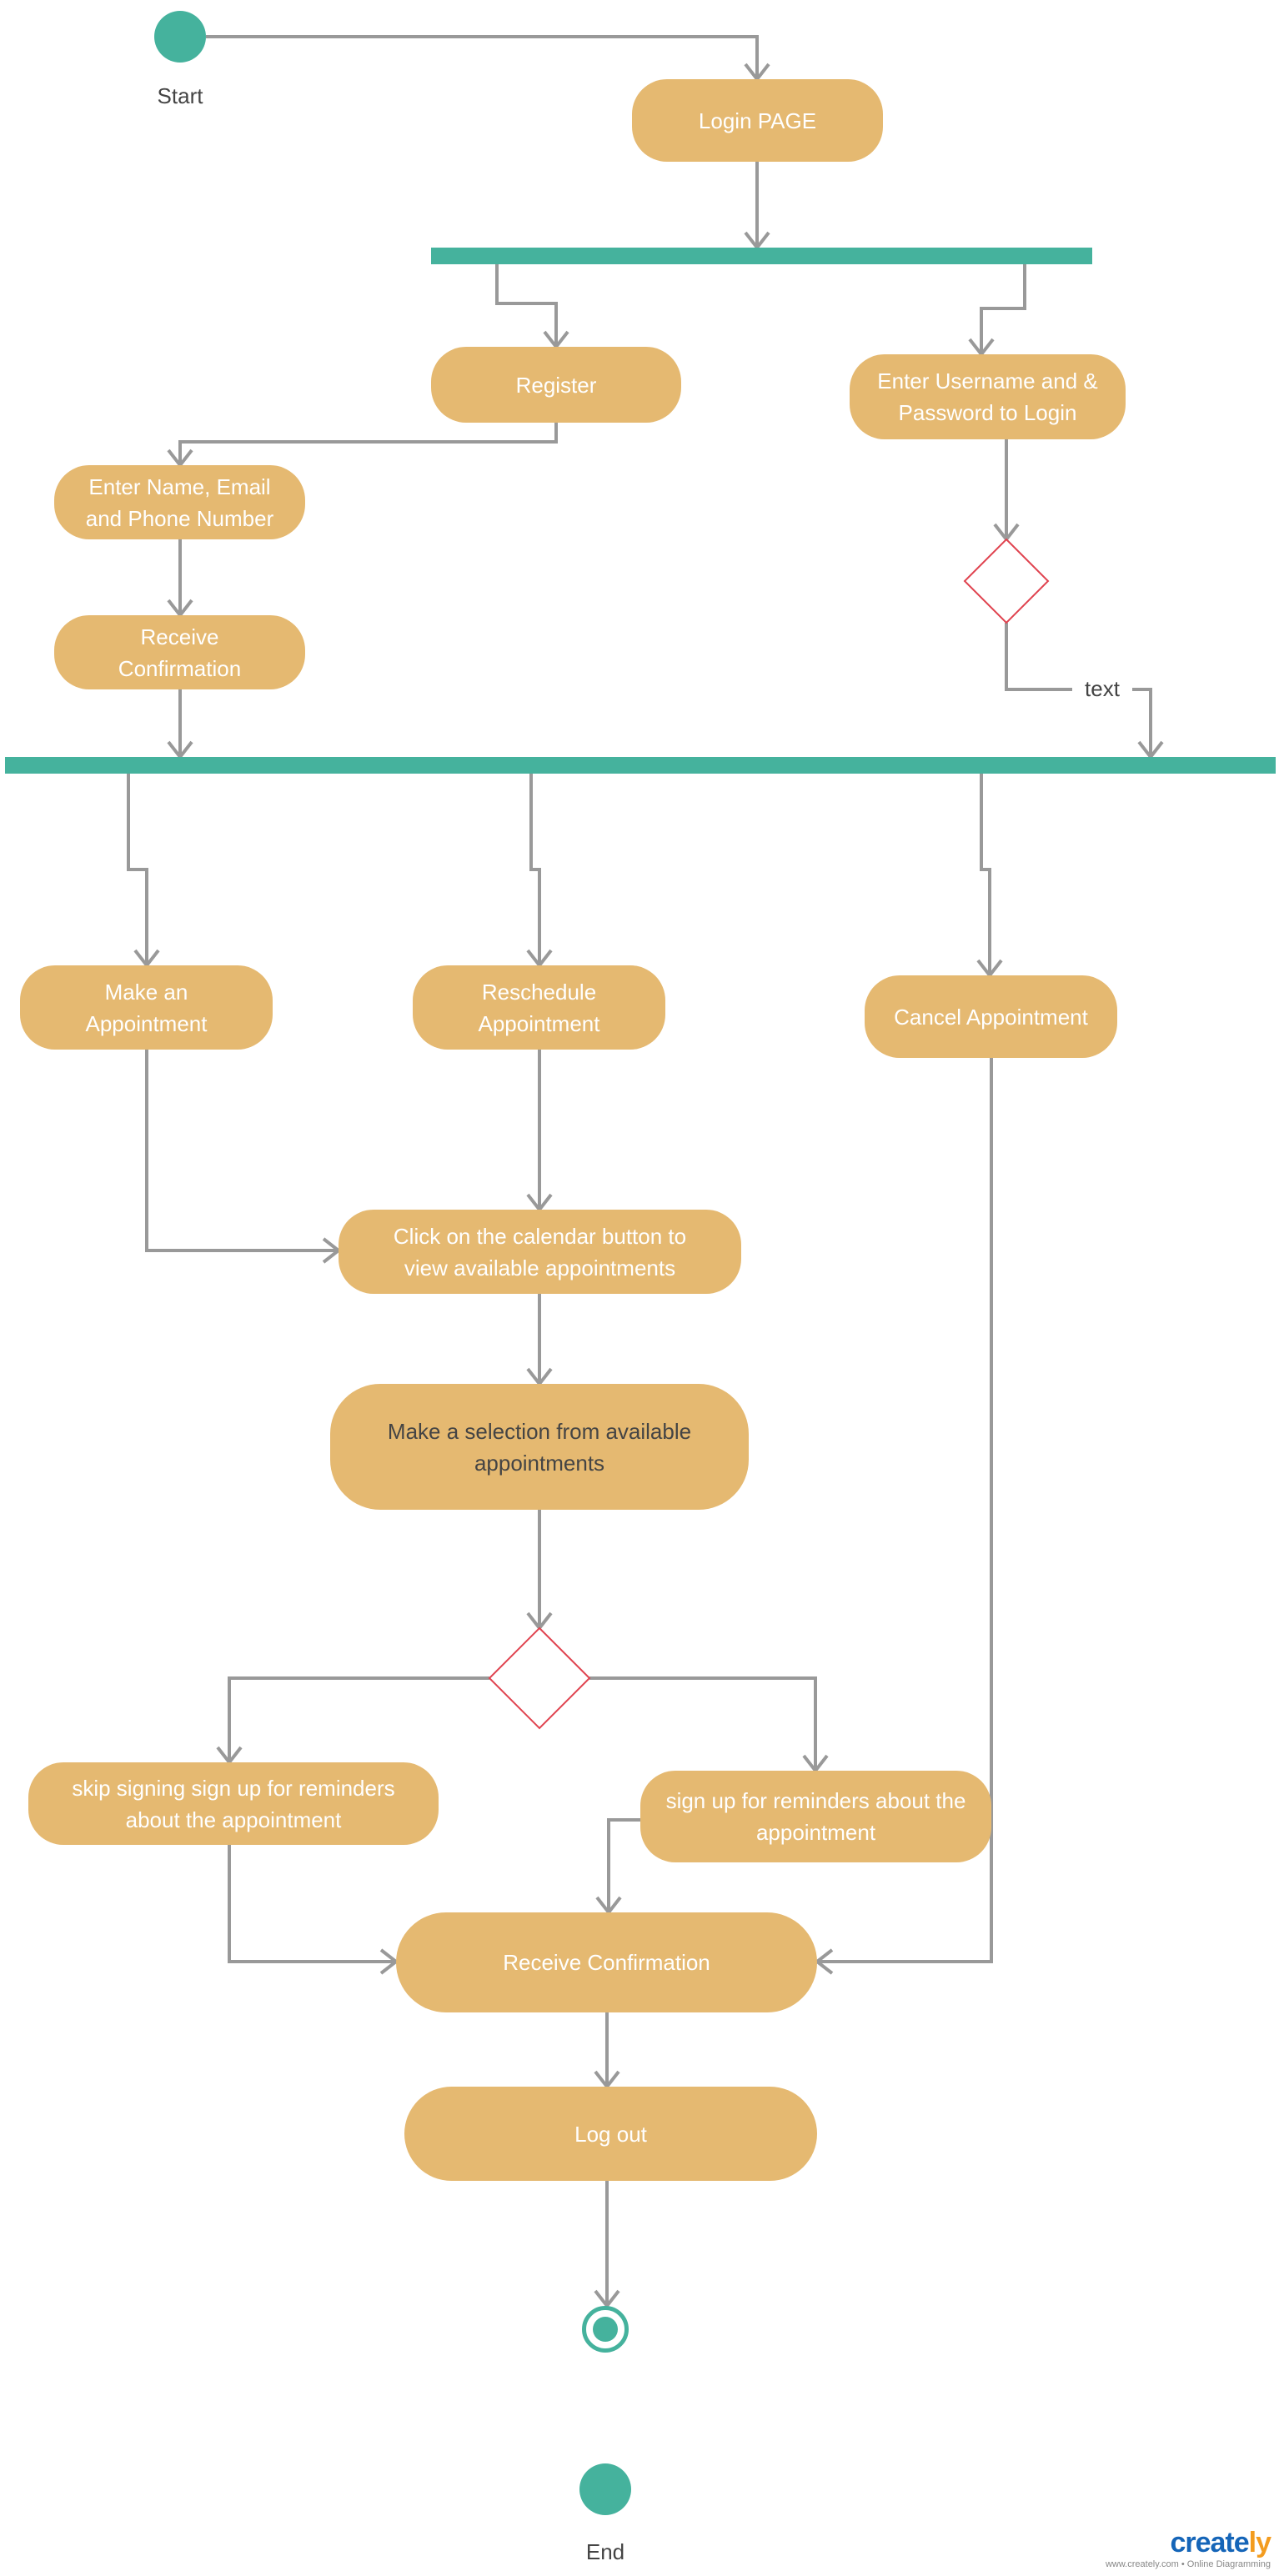 The image size is (1279, 2576). I want to click on activity-login-page: Login PAGE, so click(757, 120).